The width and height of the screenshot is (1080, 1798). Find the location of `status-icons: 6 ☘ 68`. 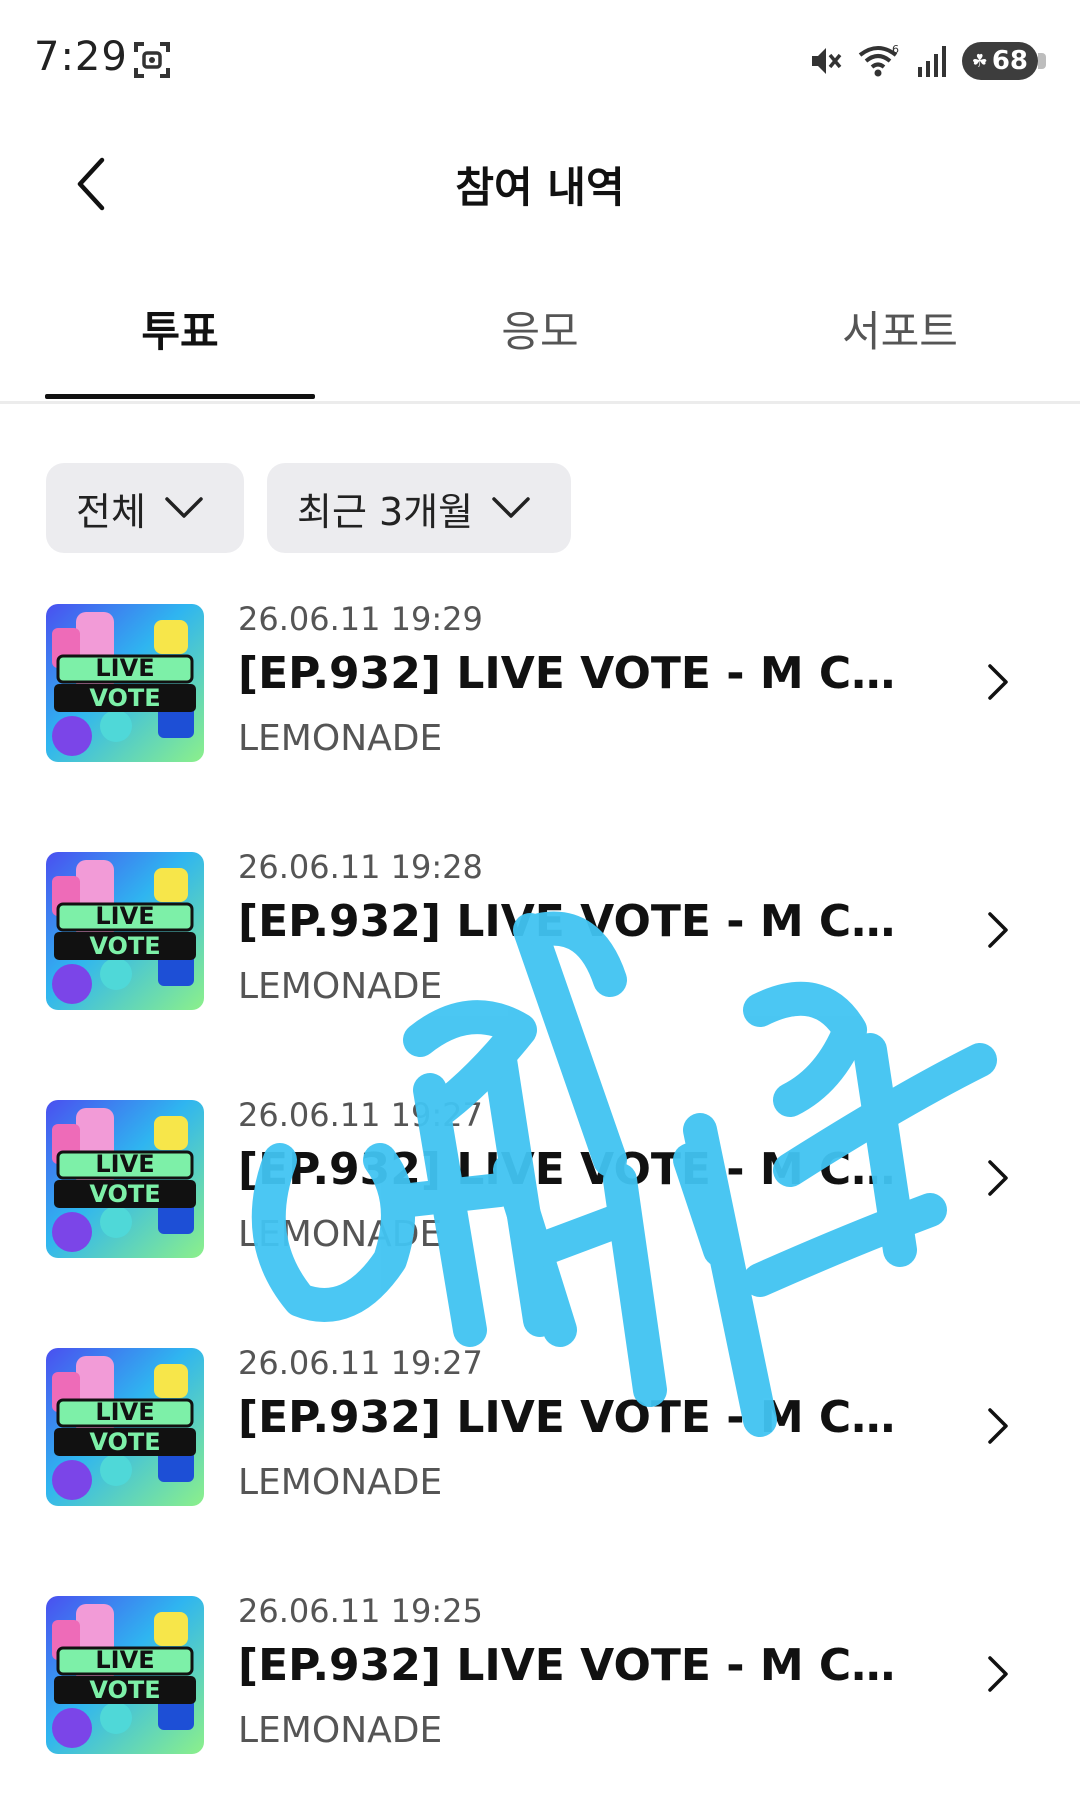

status-icons: 6 ☘ 68 is located at coordinates (927, 61).